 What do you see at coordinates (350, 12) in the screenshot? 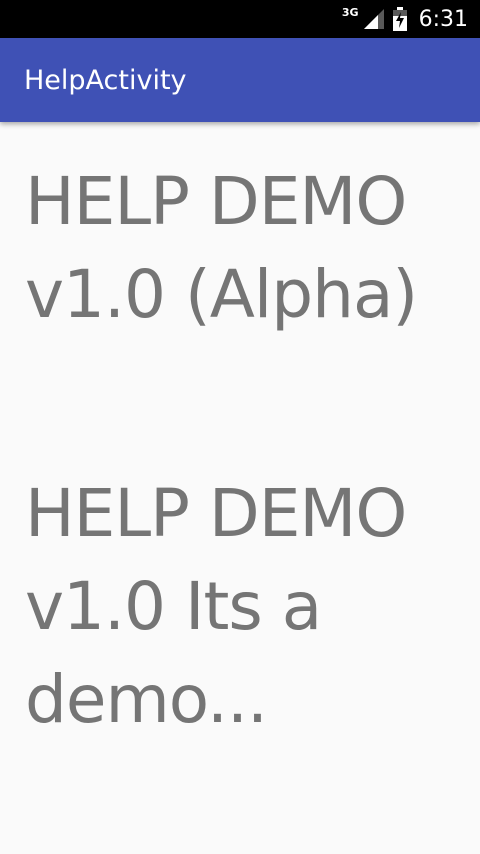
I see `network-type-label: 3G` at bounding box center [350, 12].